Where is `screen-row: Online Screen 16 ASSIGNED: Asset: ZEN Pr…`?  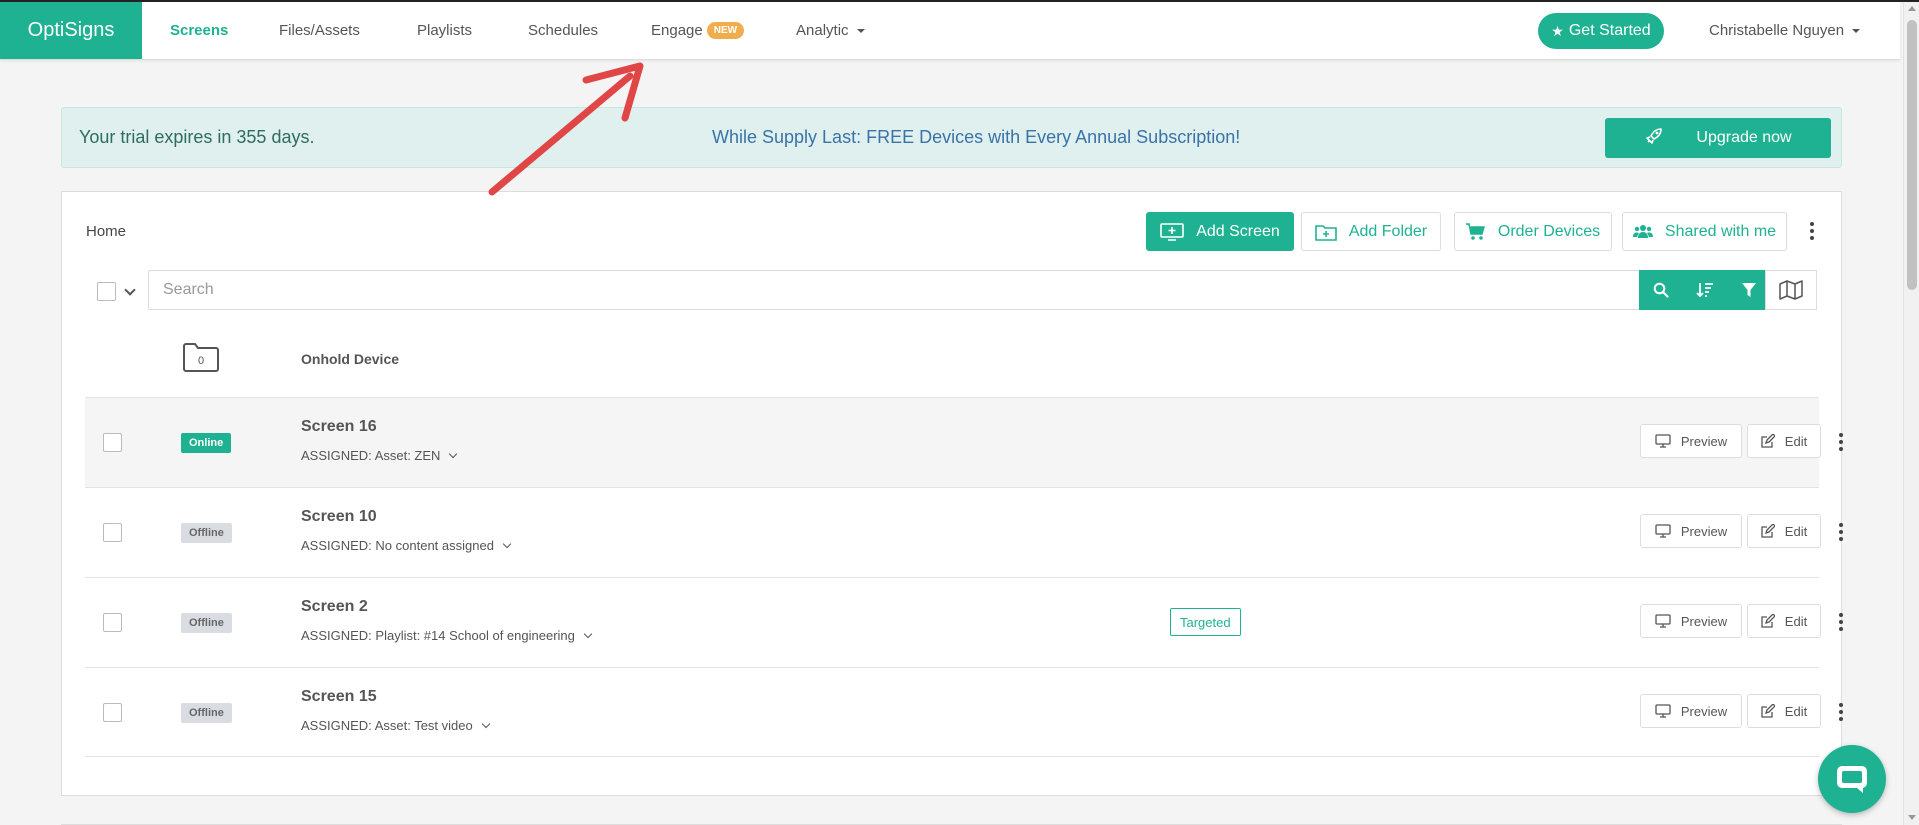
screen-row: Online Screen 16 ASSIGNED: Asset: ZEN Pr… is located at coordinates (964, 442).